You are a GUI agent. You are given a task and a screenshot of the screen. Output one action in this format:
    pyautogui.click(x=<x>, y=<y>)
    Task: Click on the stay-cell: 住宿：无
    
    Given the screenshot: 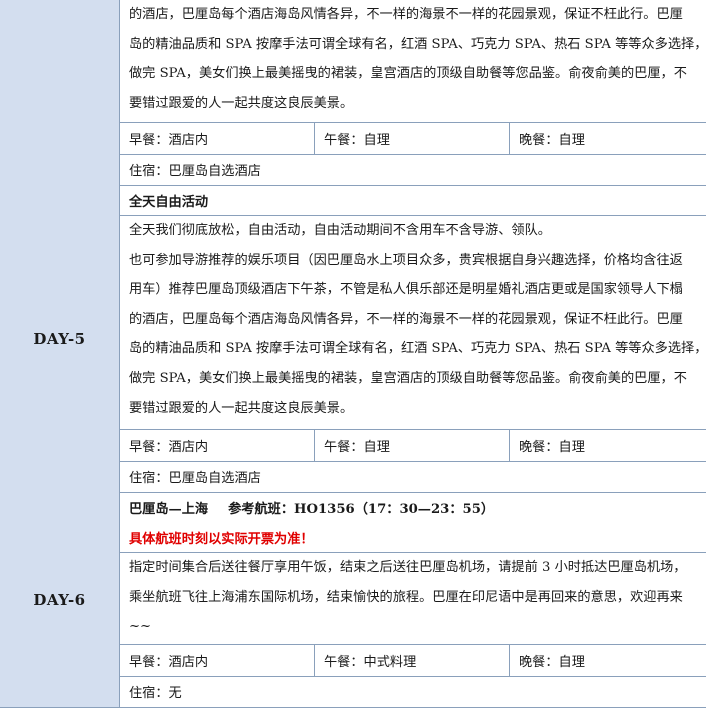 What is the action you would take?
    pyautogui.click(x=155, y=693)
    